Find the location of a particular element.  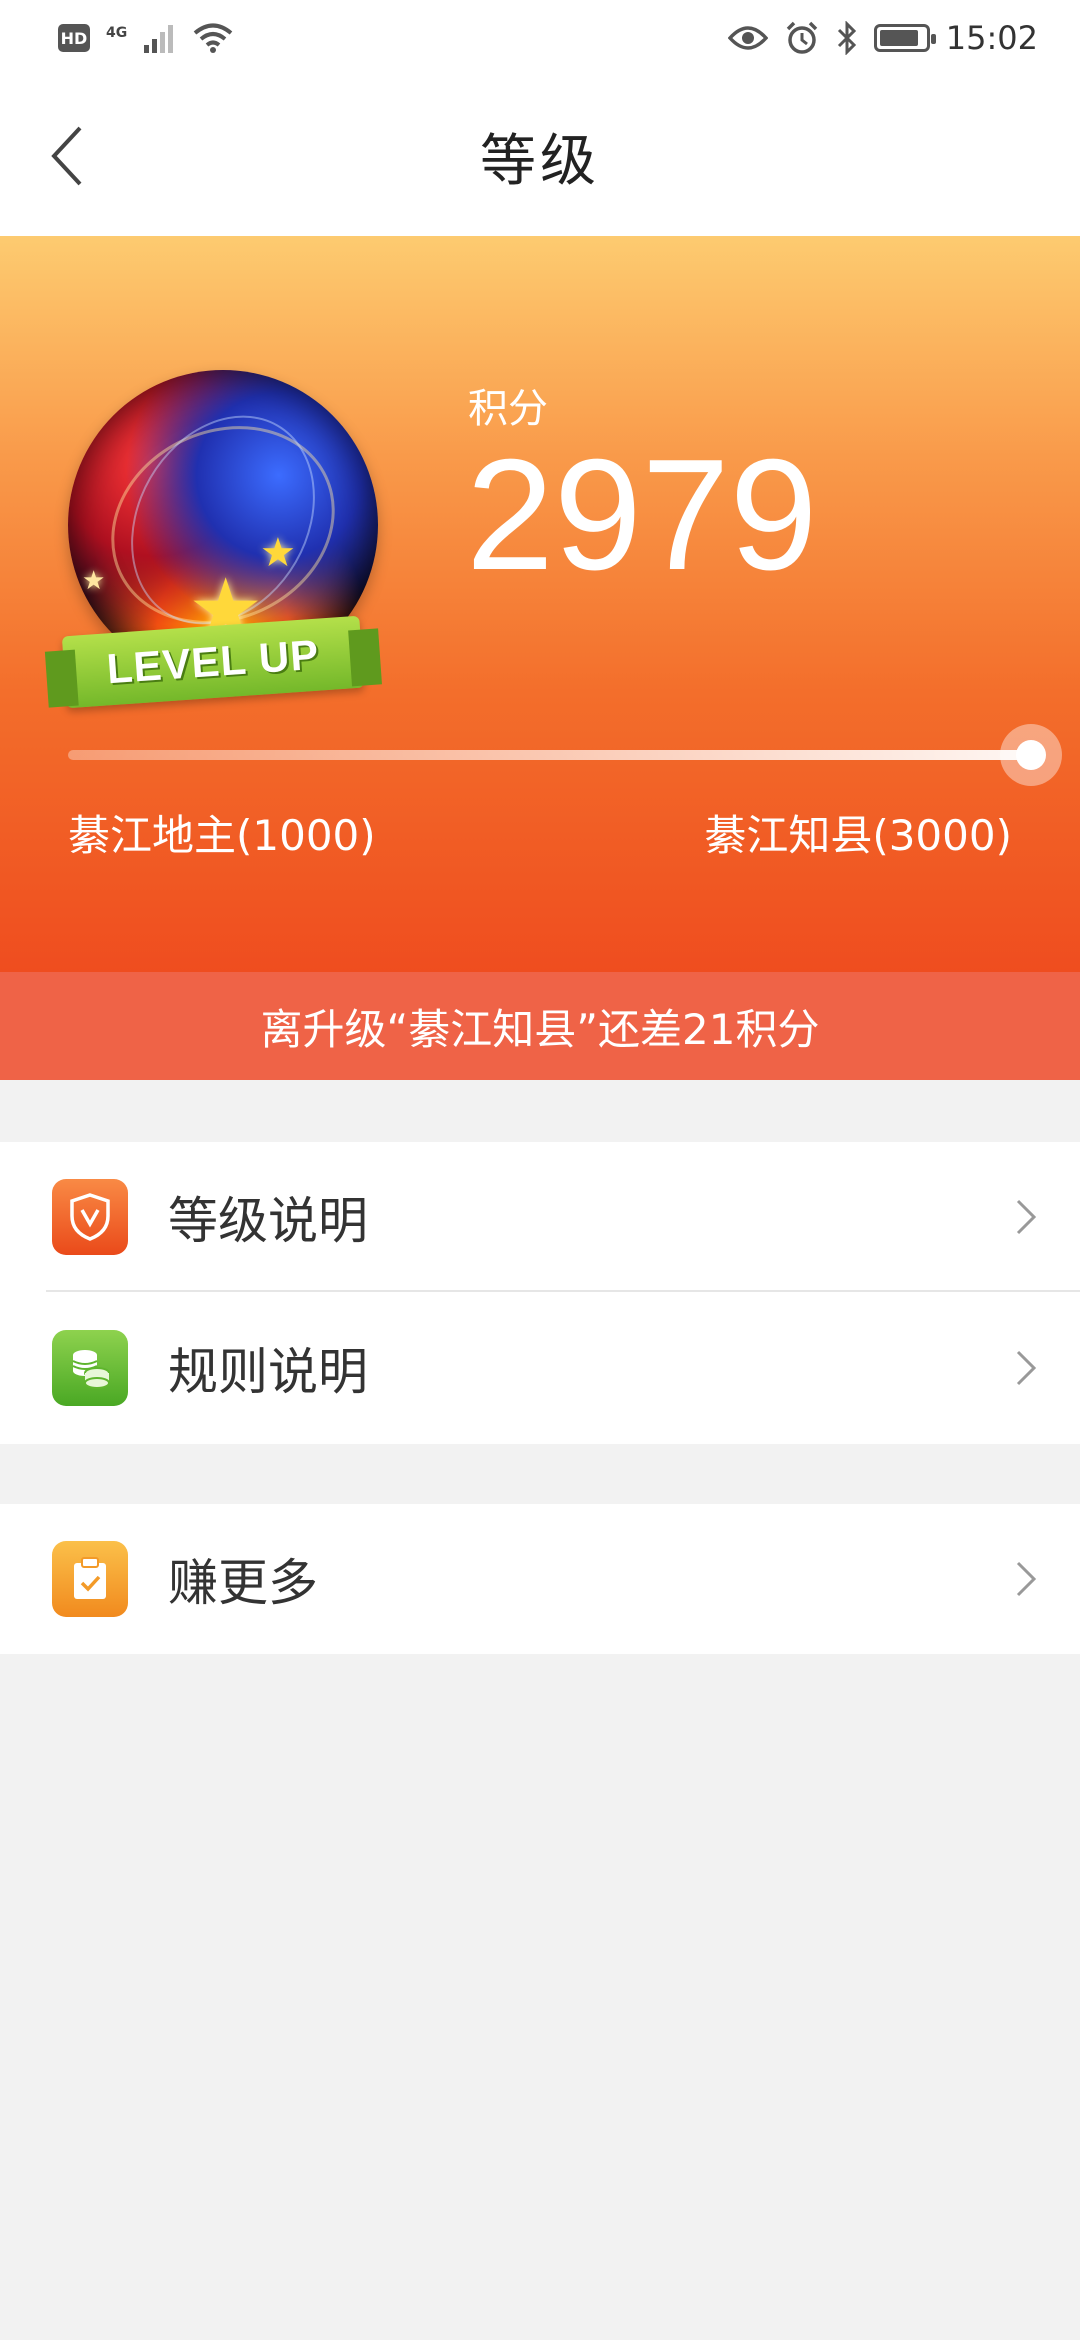

signal-icon is located at coordinates (159, 39).